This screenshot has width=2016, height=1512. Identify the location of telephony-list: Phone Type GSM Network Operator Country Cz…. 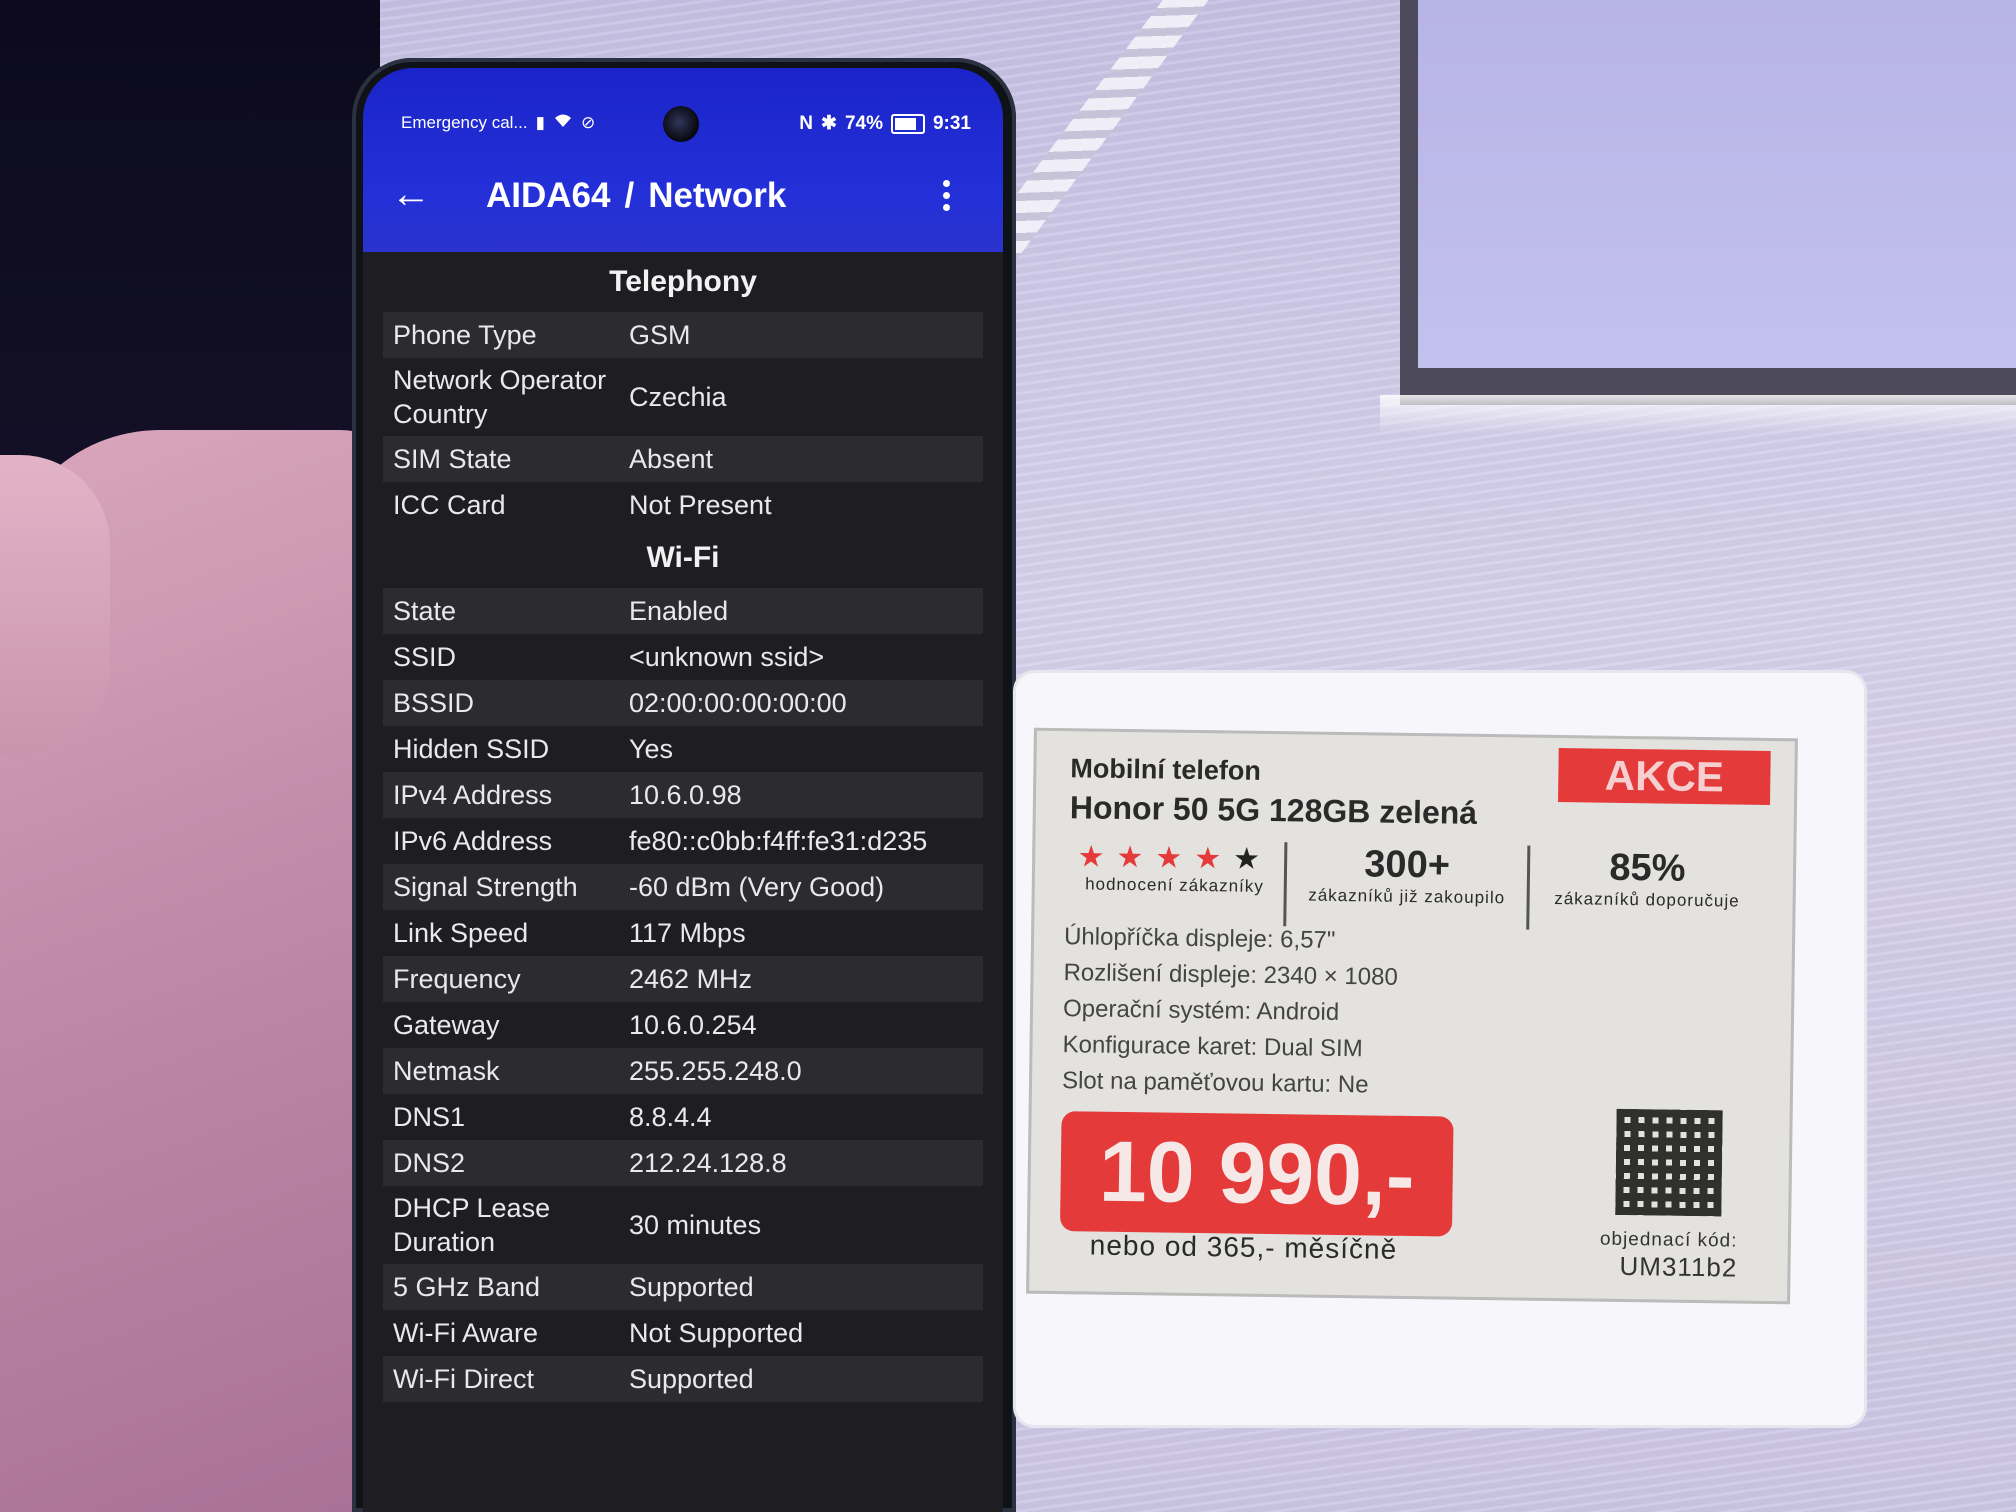
(683, 420).